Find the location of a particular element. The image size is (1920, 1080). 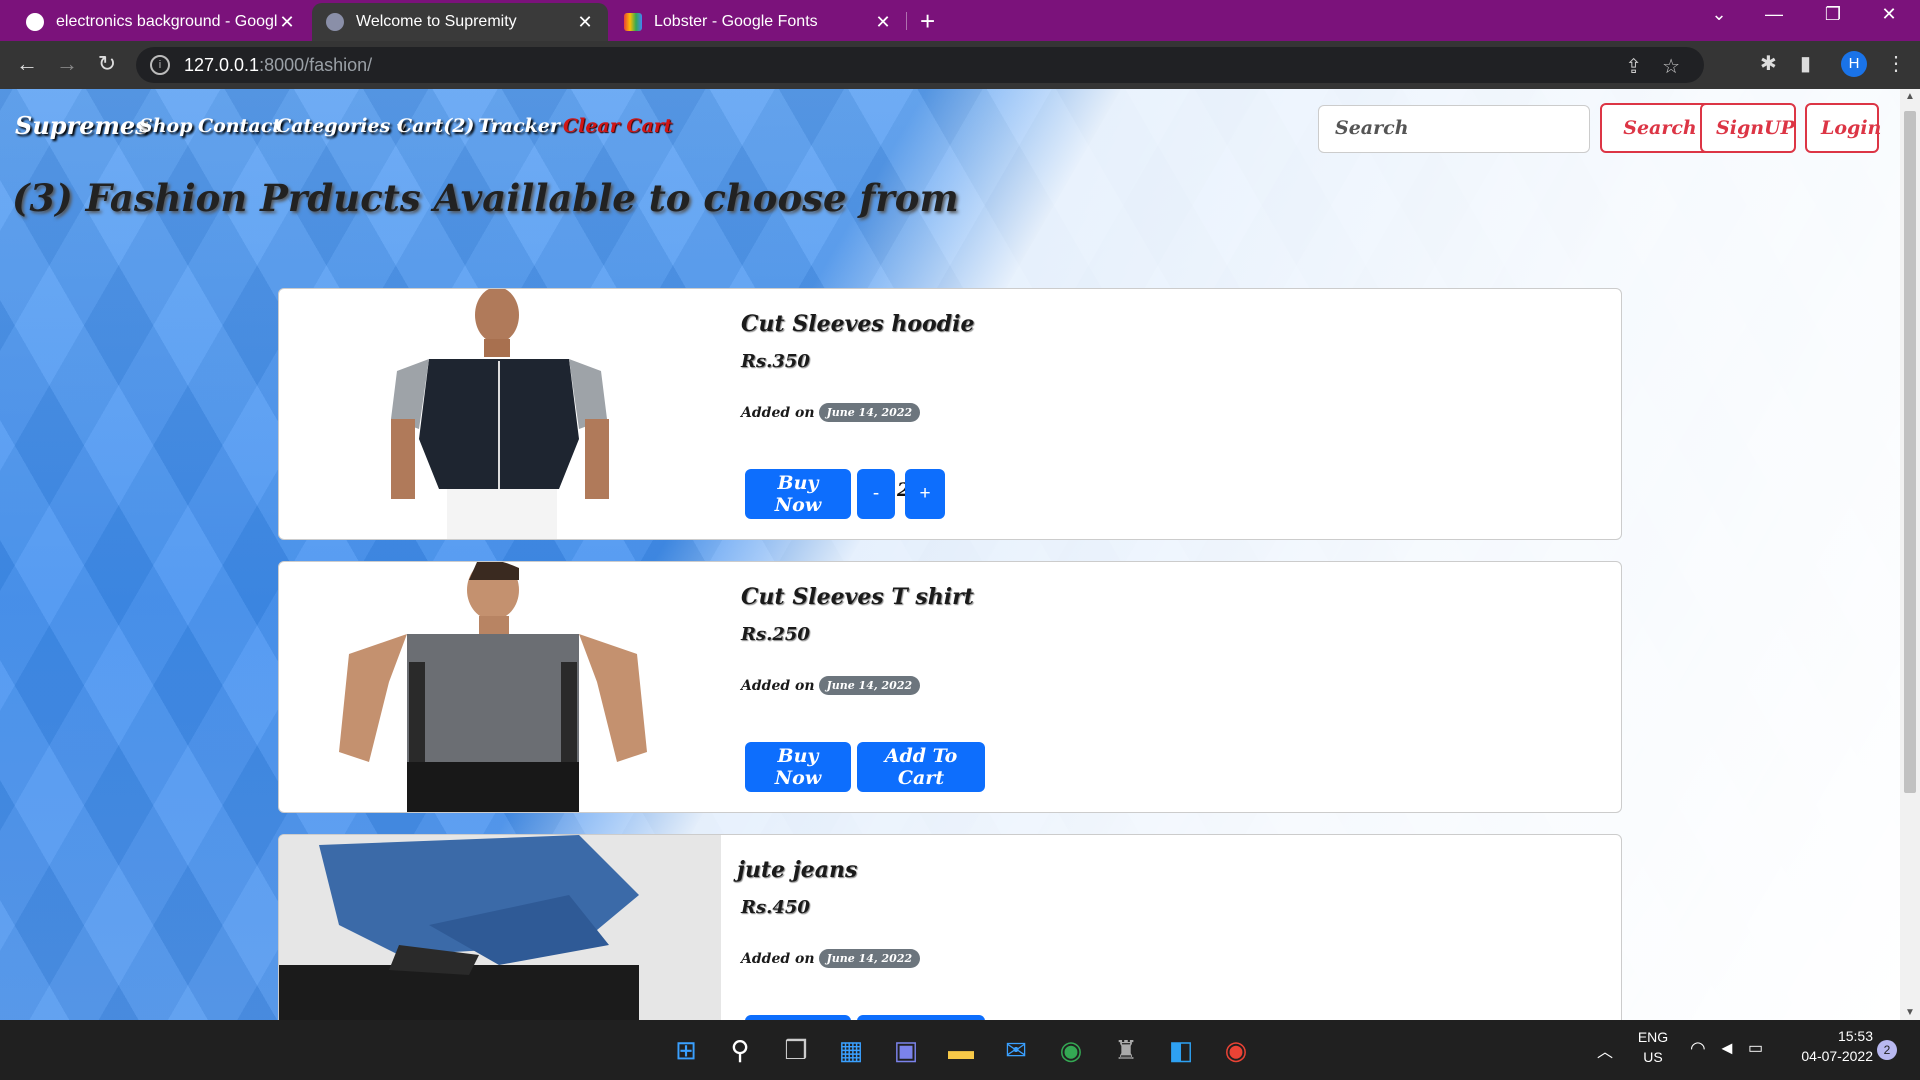

nav-tracker: Tracker is located at coordinates (519, 126).